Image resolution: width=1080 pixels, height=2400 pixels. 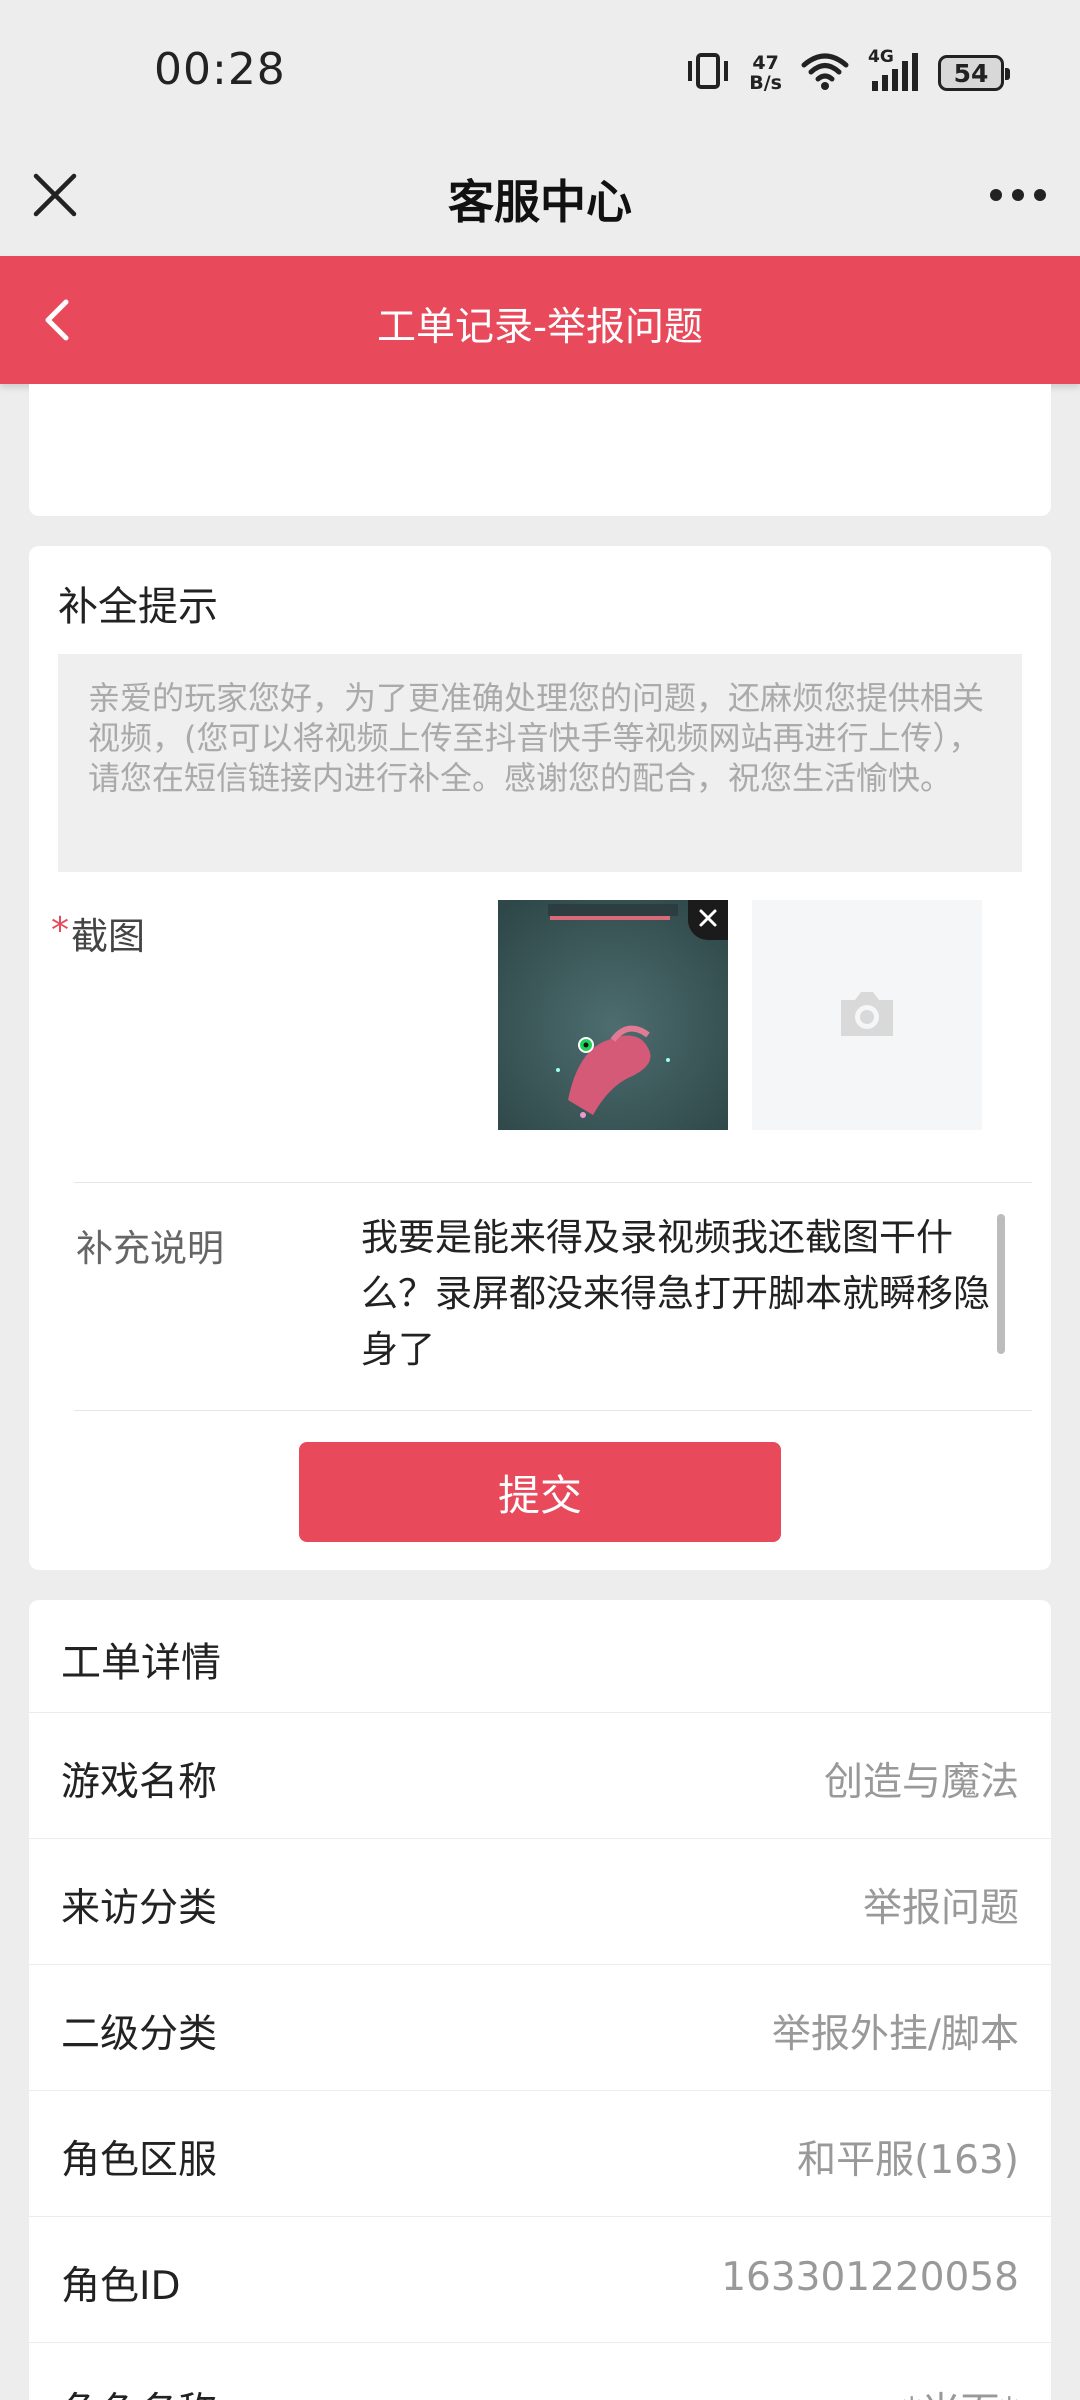 I want to click on cellular-signal-icon: 4G, so click(x=894, y=71).